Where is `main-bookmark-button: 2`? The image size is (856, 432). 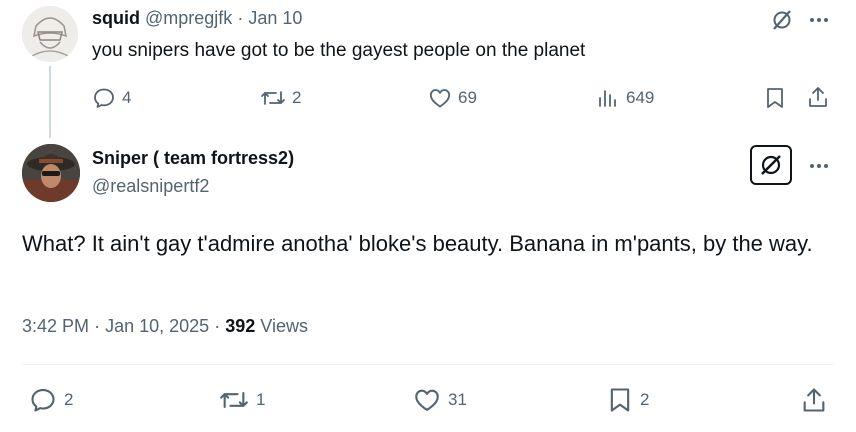 main-bookmark-button: 2 is located at coordinates (627, 400).